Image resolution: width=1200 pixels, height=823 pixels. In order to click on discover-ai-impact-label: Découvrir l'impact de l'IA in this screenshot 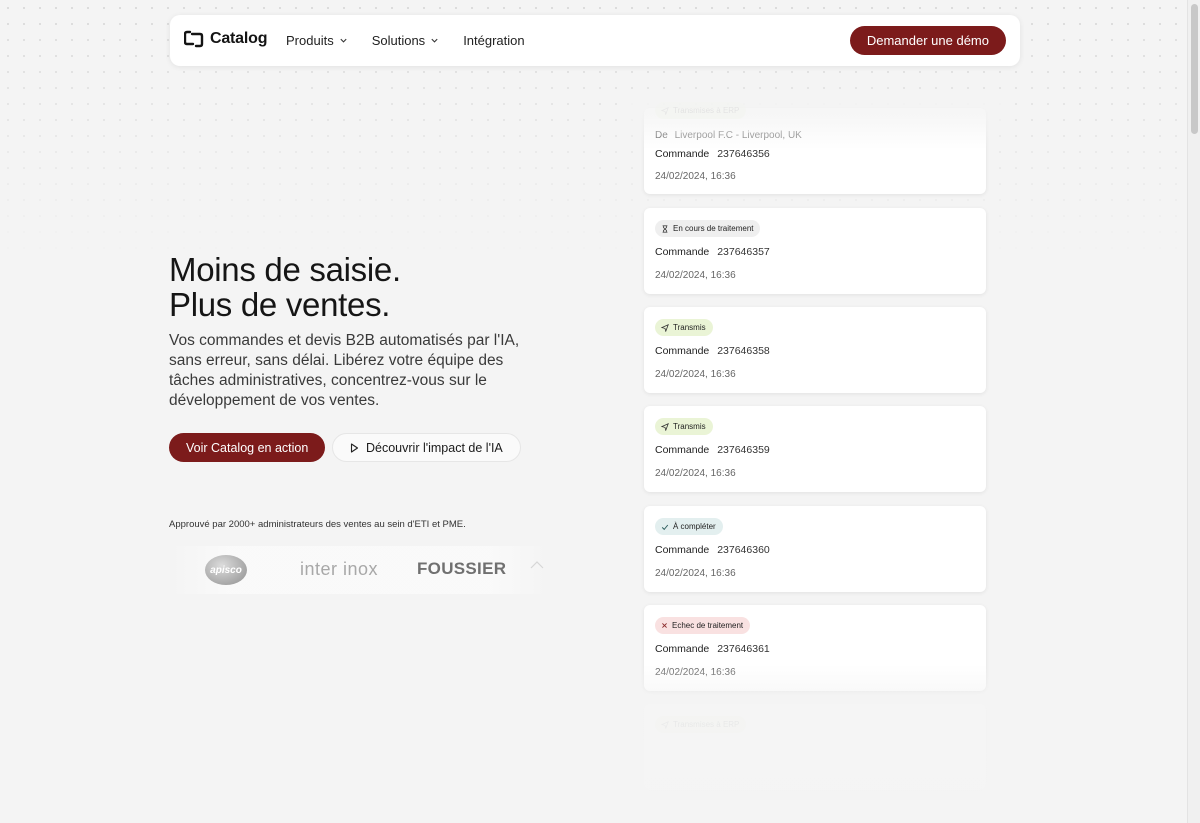, I will do `click(434, 447)`.